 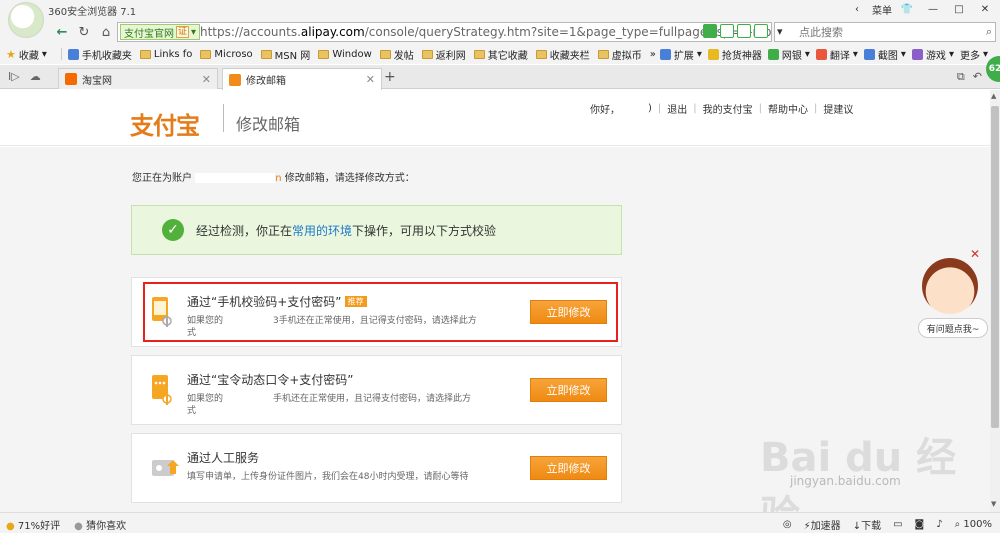 What do you see at coordinates (165, 123) in the screenshot?
I see `alipay-logo: 支付宝` at bounding box center [165, 123].